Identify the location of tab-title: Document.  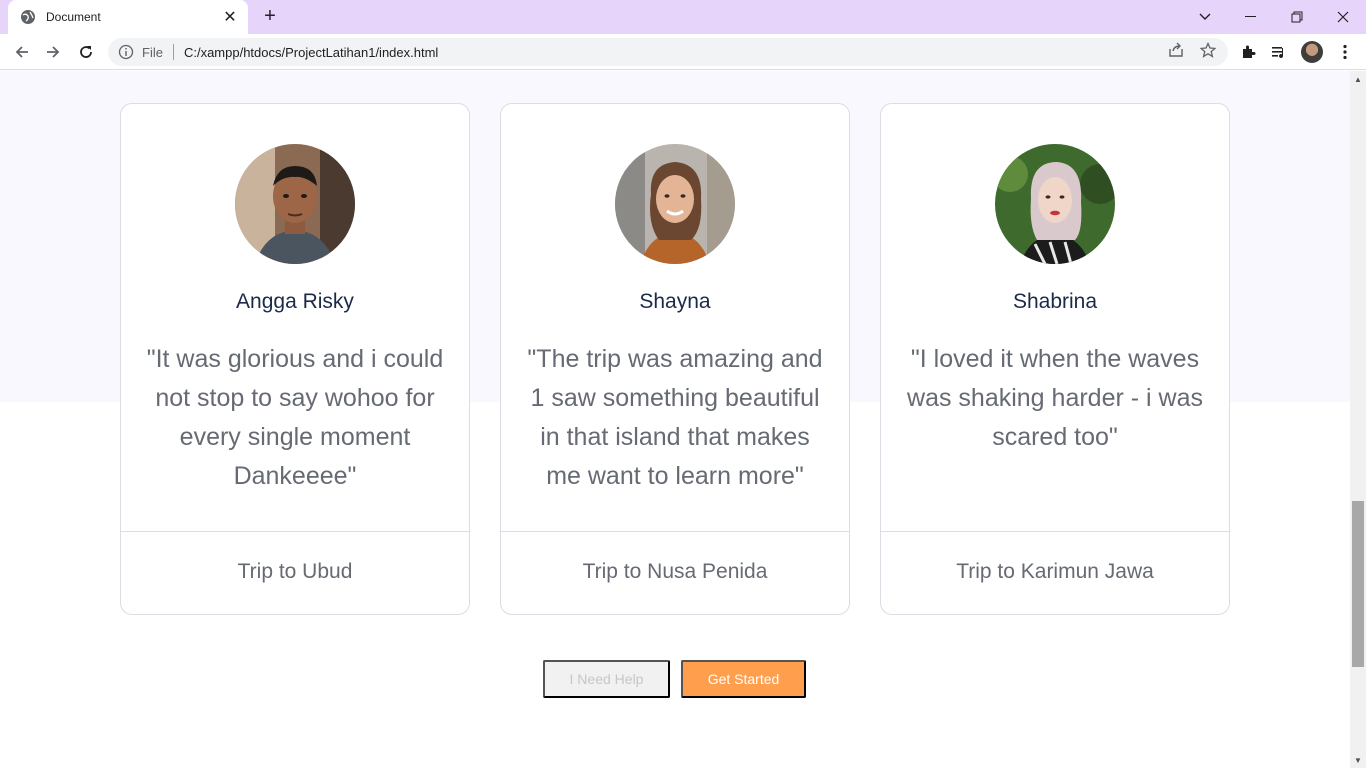
(73, 17).